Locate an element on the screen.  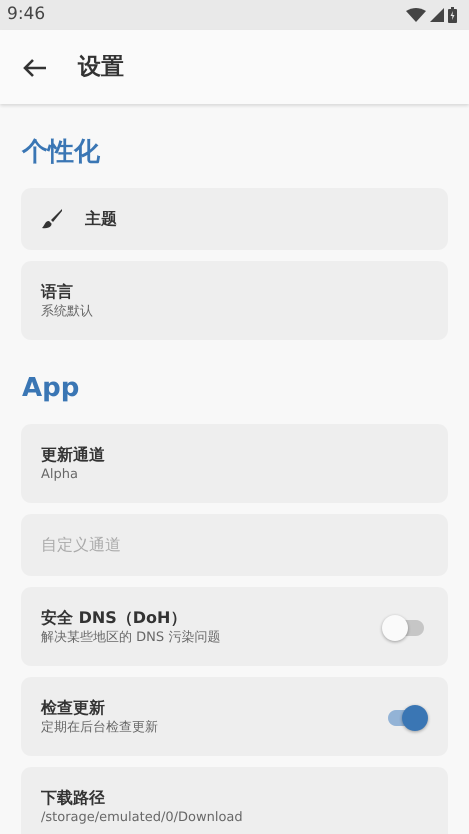
item-title: 自定义通道 is located at coordinates (81, 545).